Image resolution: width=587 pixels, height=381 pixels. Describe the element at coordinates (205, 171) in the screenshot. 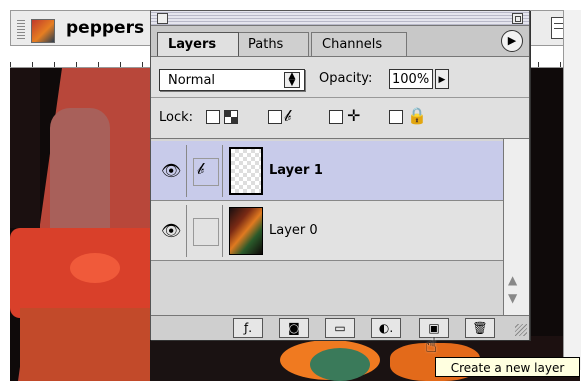

I see `link-brush-cell: 𝒷` at that location.